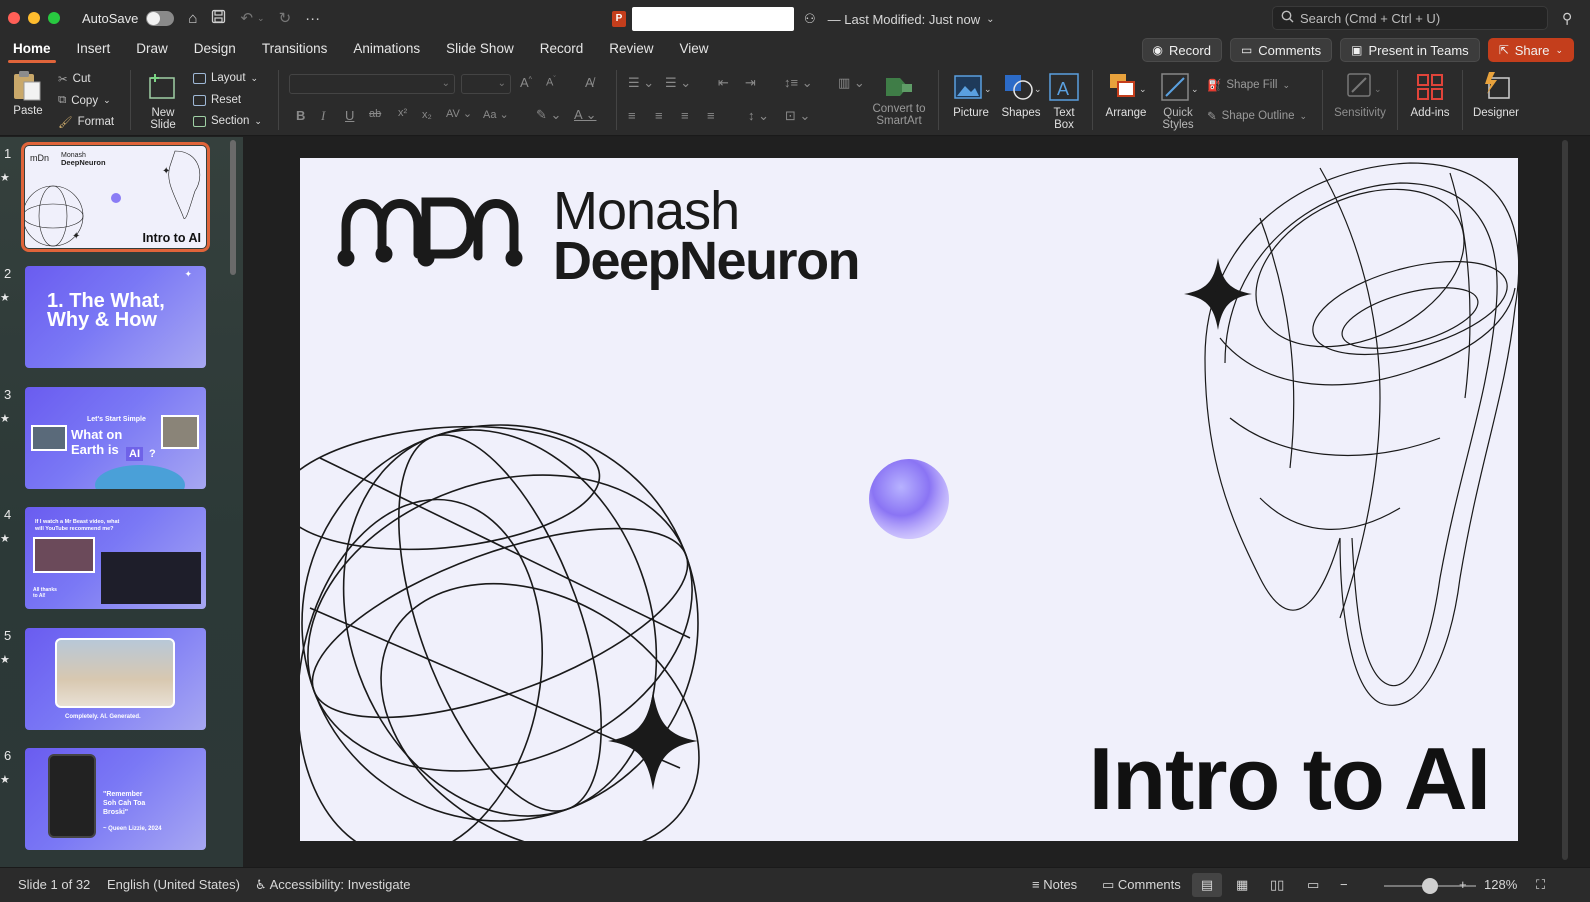 This screenshot has height=902, width=1590. What do you see at coordinates (562, 50) in the screenshot?
I see `tab-record: Record` at bounding box center [562, 50].